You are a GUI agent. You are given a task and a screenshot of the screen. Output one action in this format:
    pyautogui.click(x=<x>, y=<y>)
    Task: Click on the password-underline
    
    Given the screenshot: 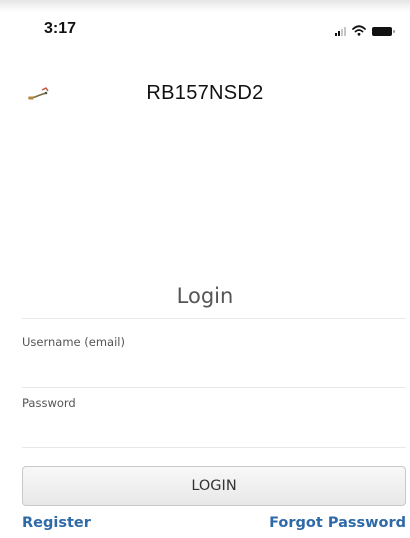 What is the action you would take?
    pyautogui.click(x=214, y=447)
    